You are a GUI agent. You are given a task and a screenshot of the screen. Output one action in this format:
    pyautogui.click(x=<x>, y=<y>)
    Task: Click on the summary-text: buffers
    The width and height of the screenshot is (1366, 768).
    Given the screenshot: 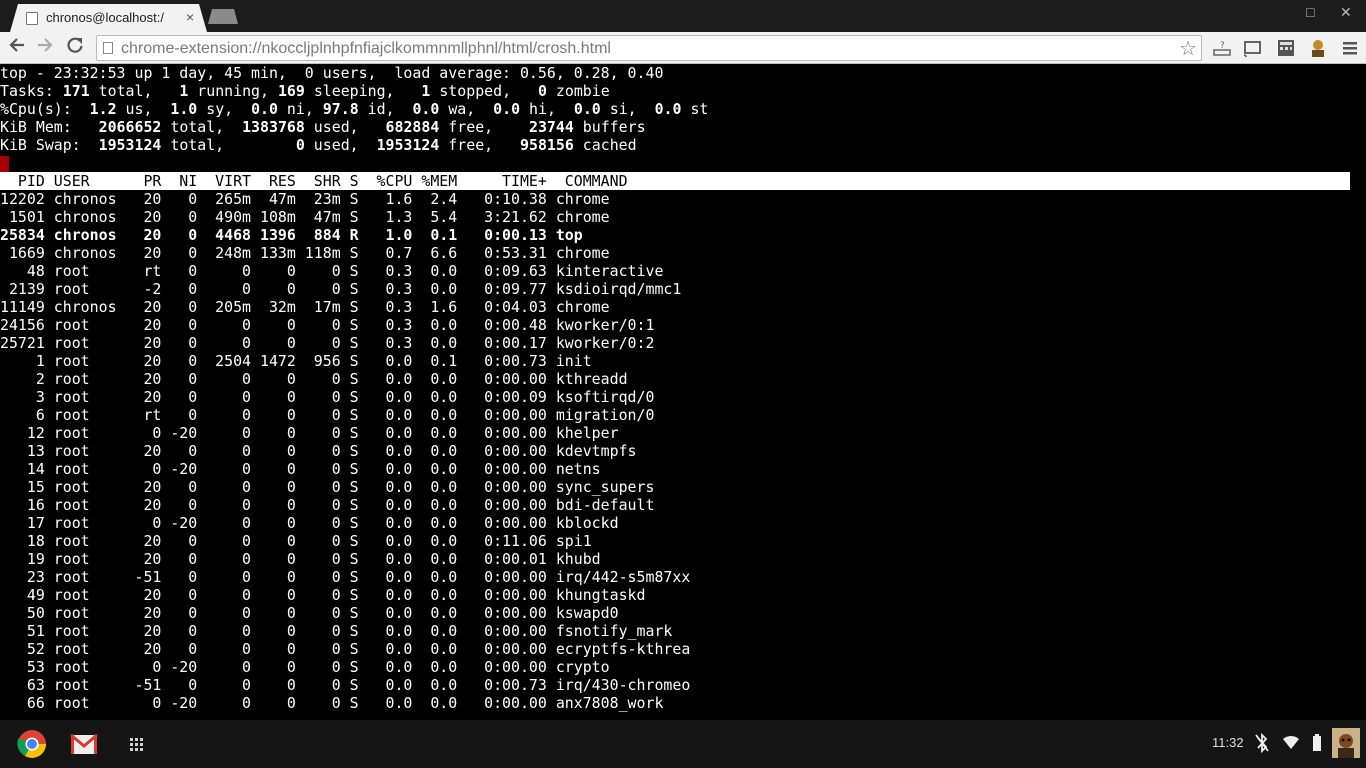 What is the action you would take?
    pyautogui.click(x=609, y=127)
    